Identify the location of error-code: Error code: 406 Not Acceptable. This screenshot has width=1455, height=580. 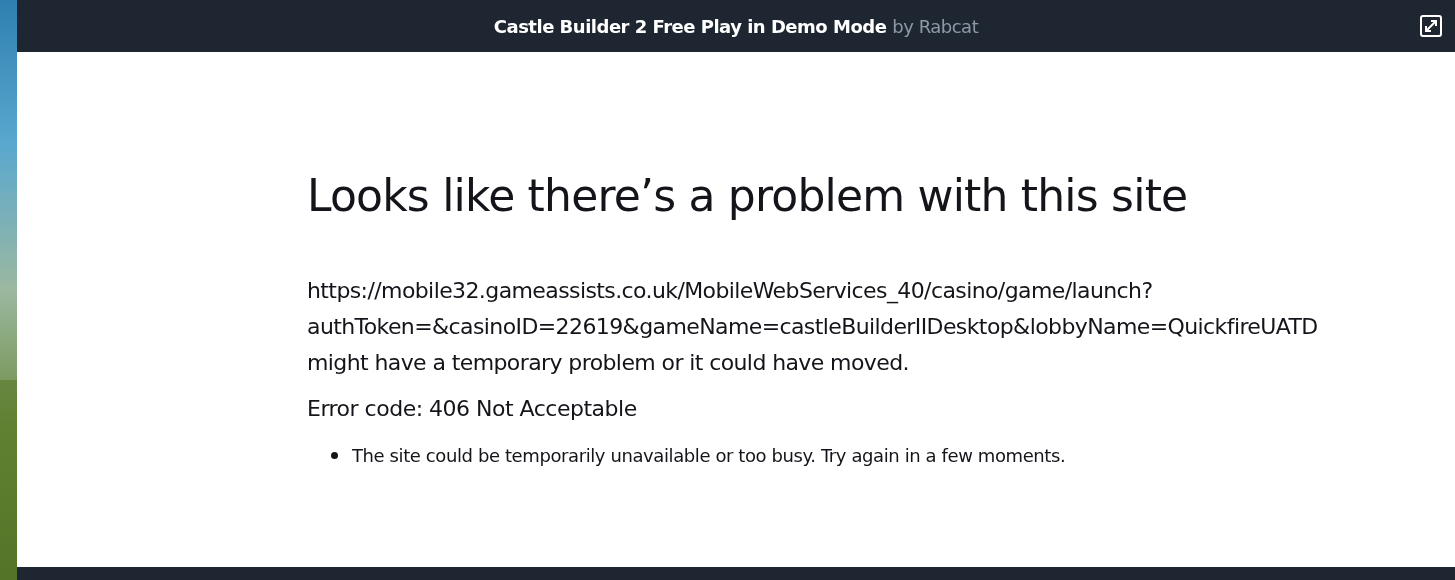
(472, 408).